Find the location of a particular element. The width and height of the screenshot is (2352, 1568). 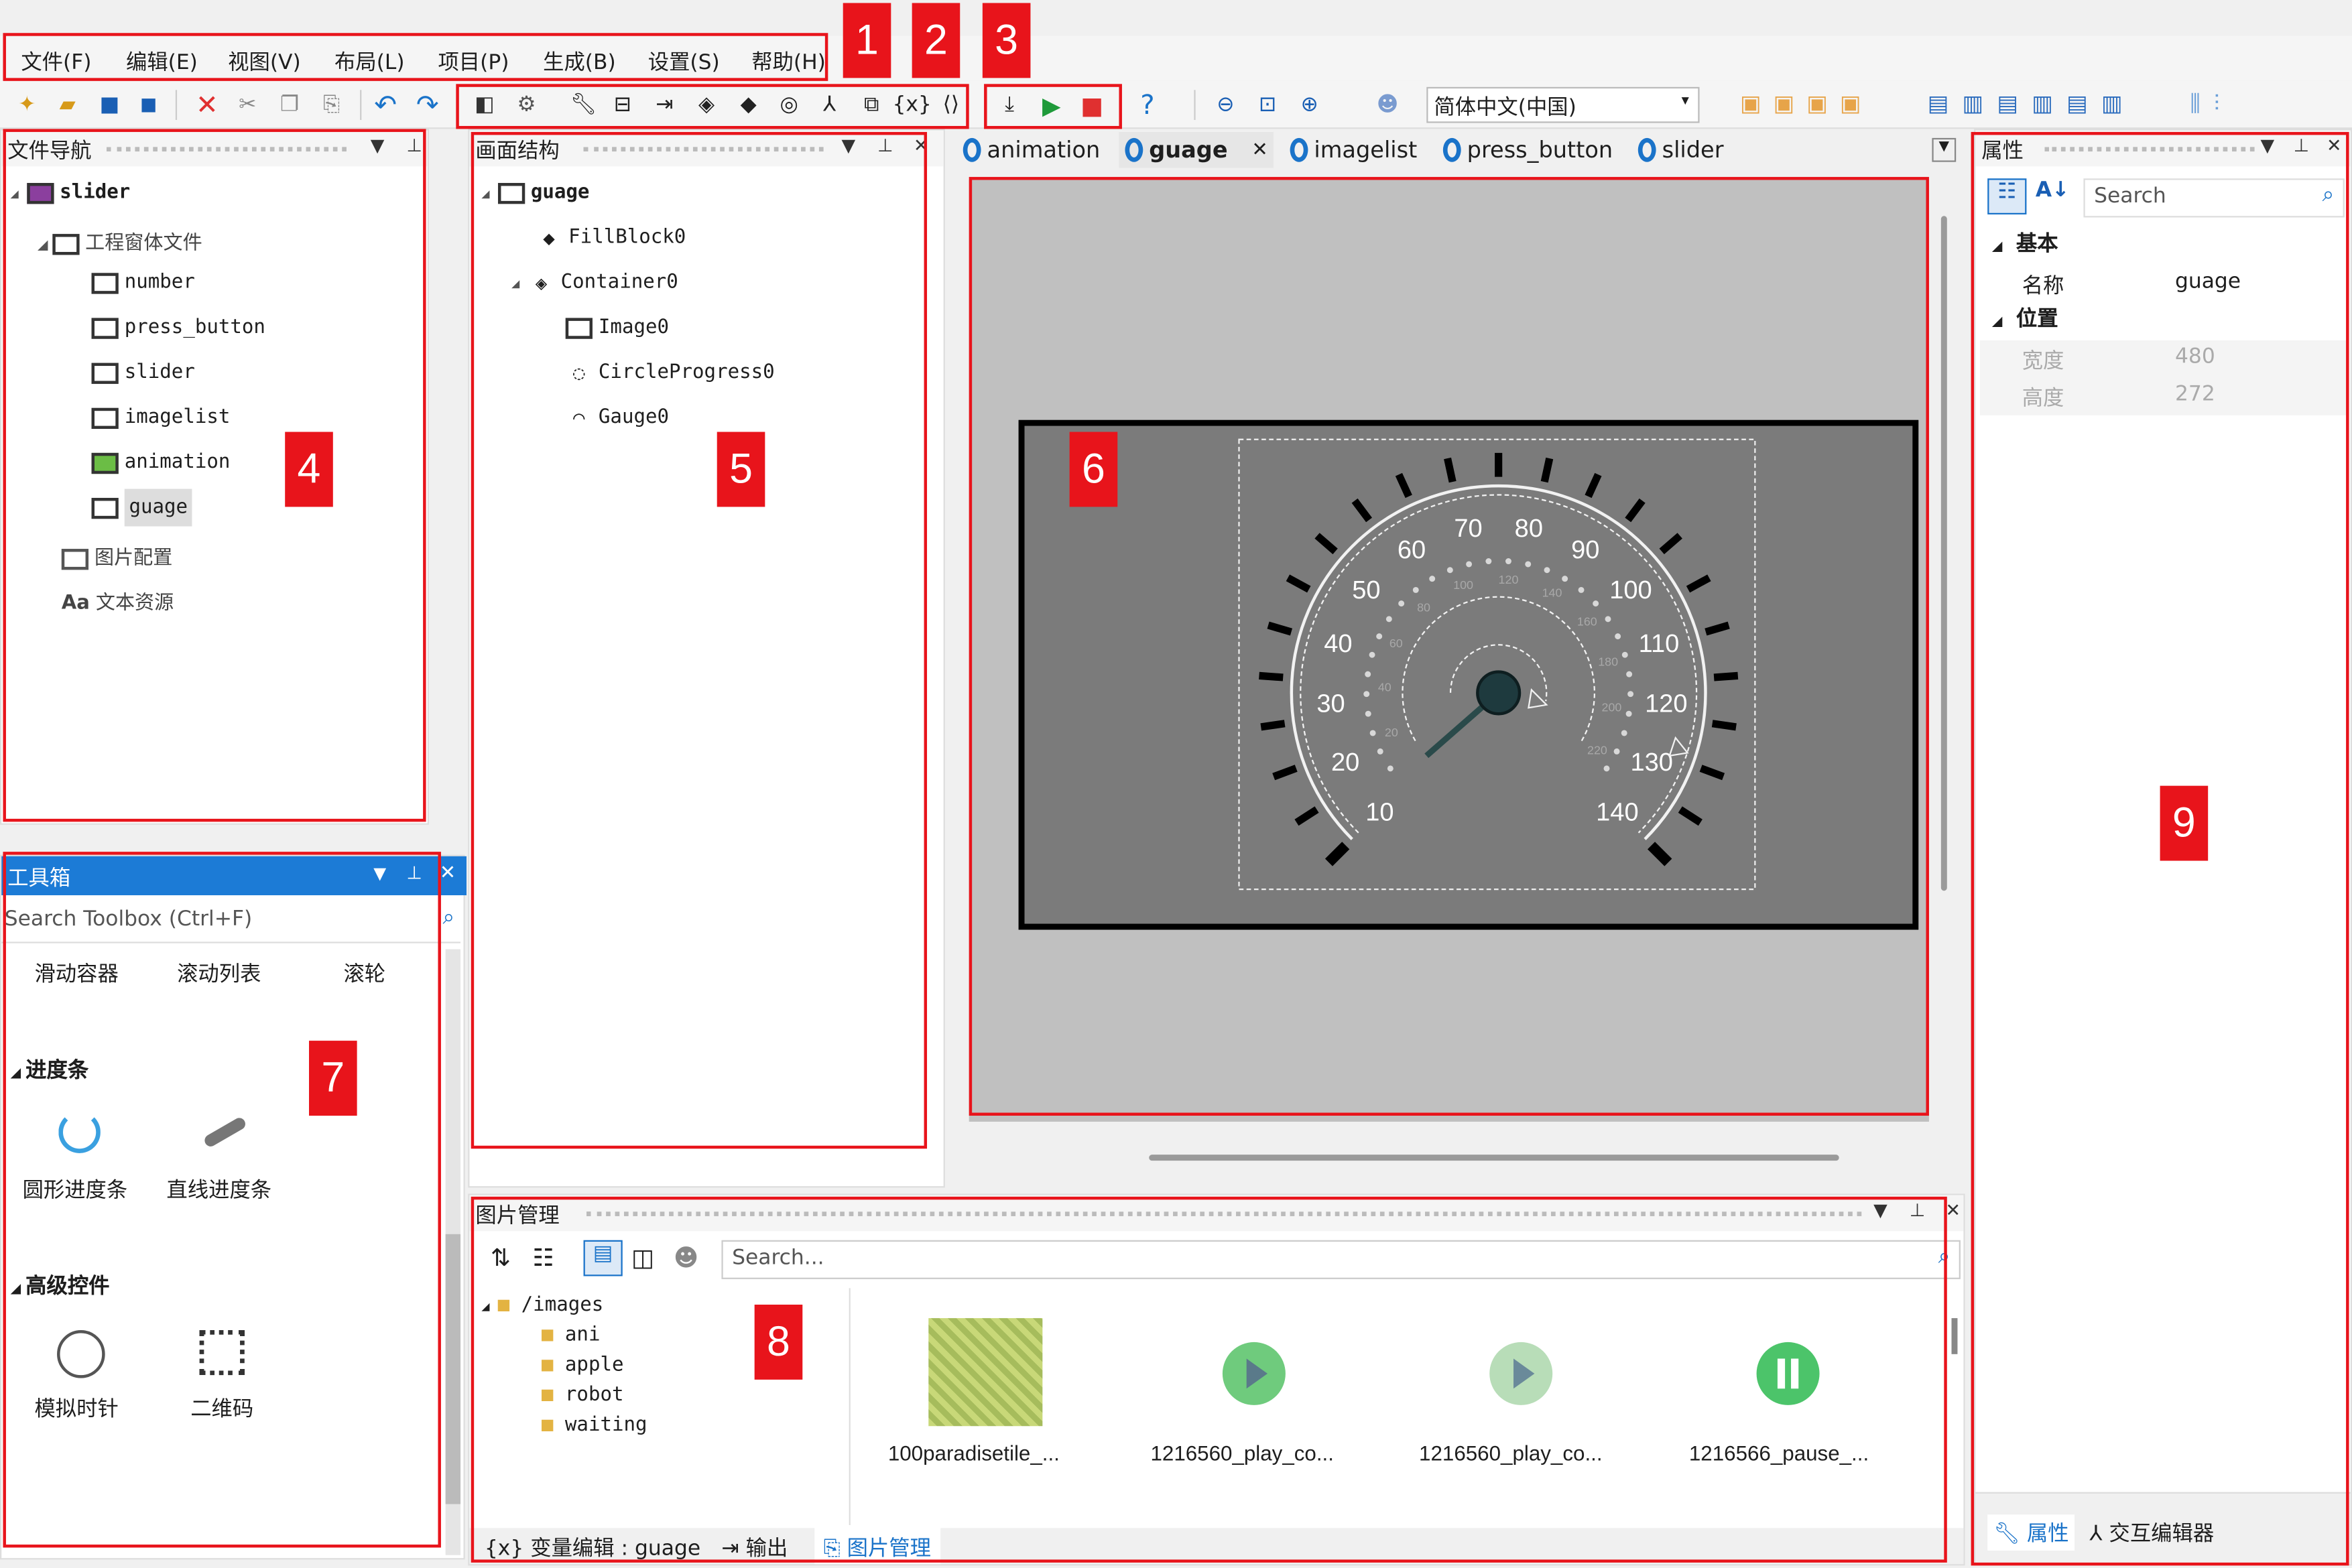

tab-animation: animation is located at coordinates (1031, 150).